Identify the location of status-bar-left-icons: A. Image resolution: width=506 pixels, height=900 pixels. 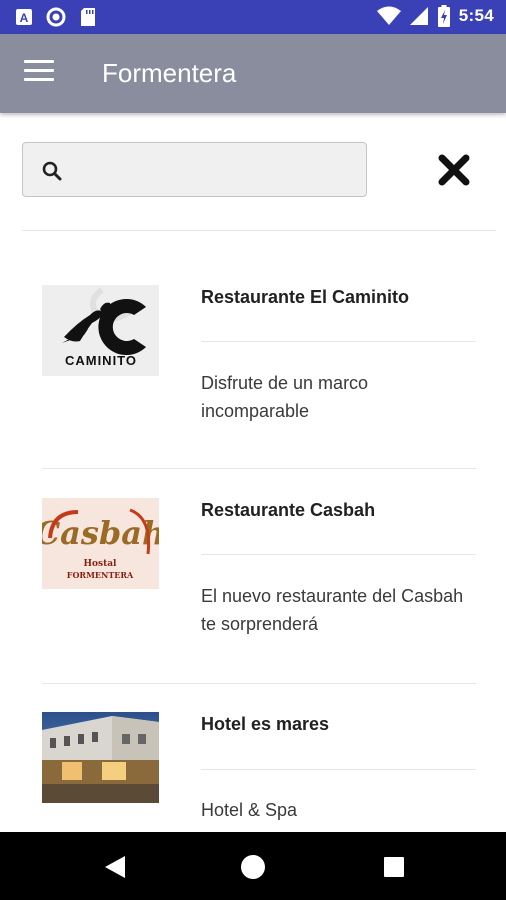
(56, 17).